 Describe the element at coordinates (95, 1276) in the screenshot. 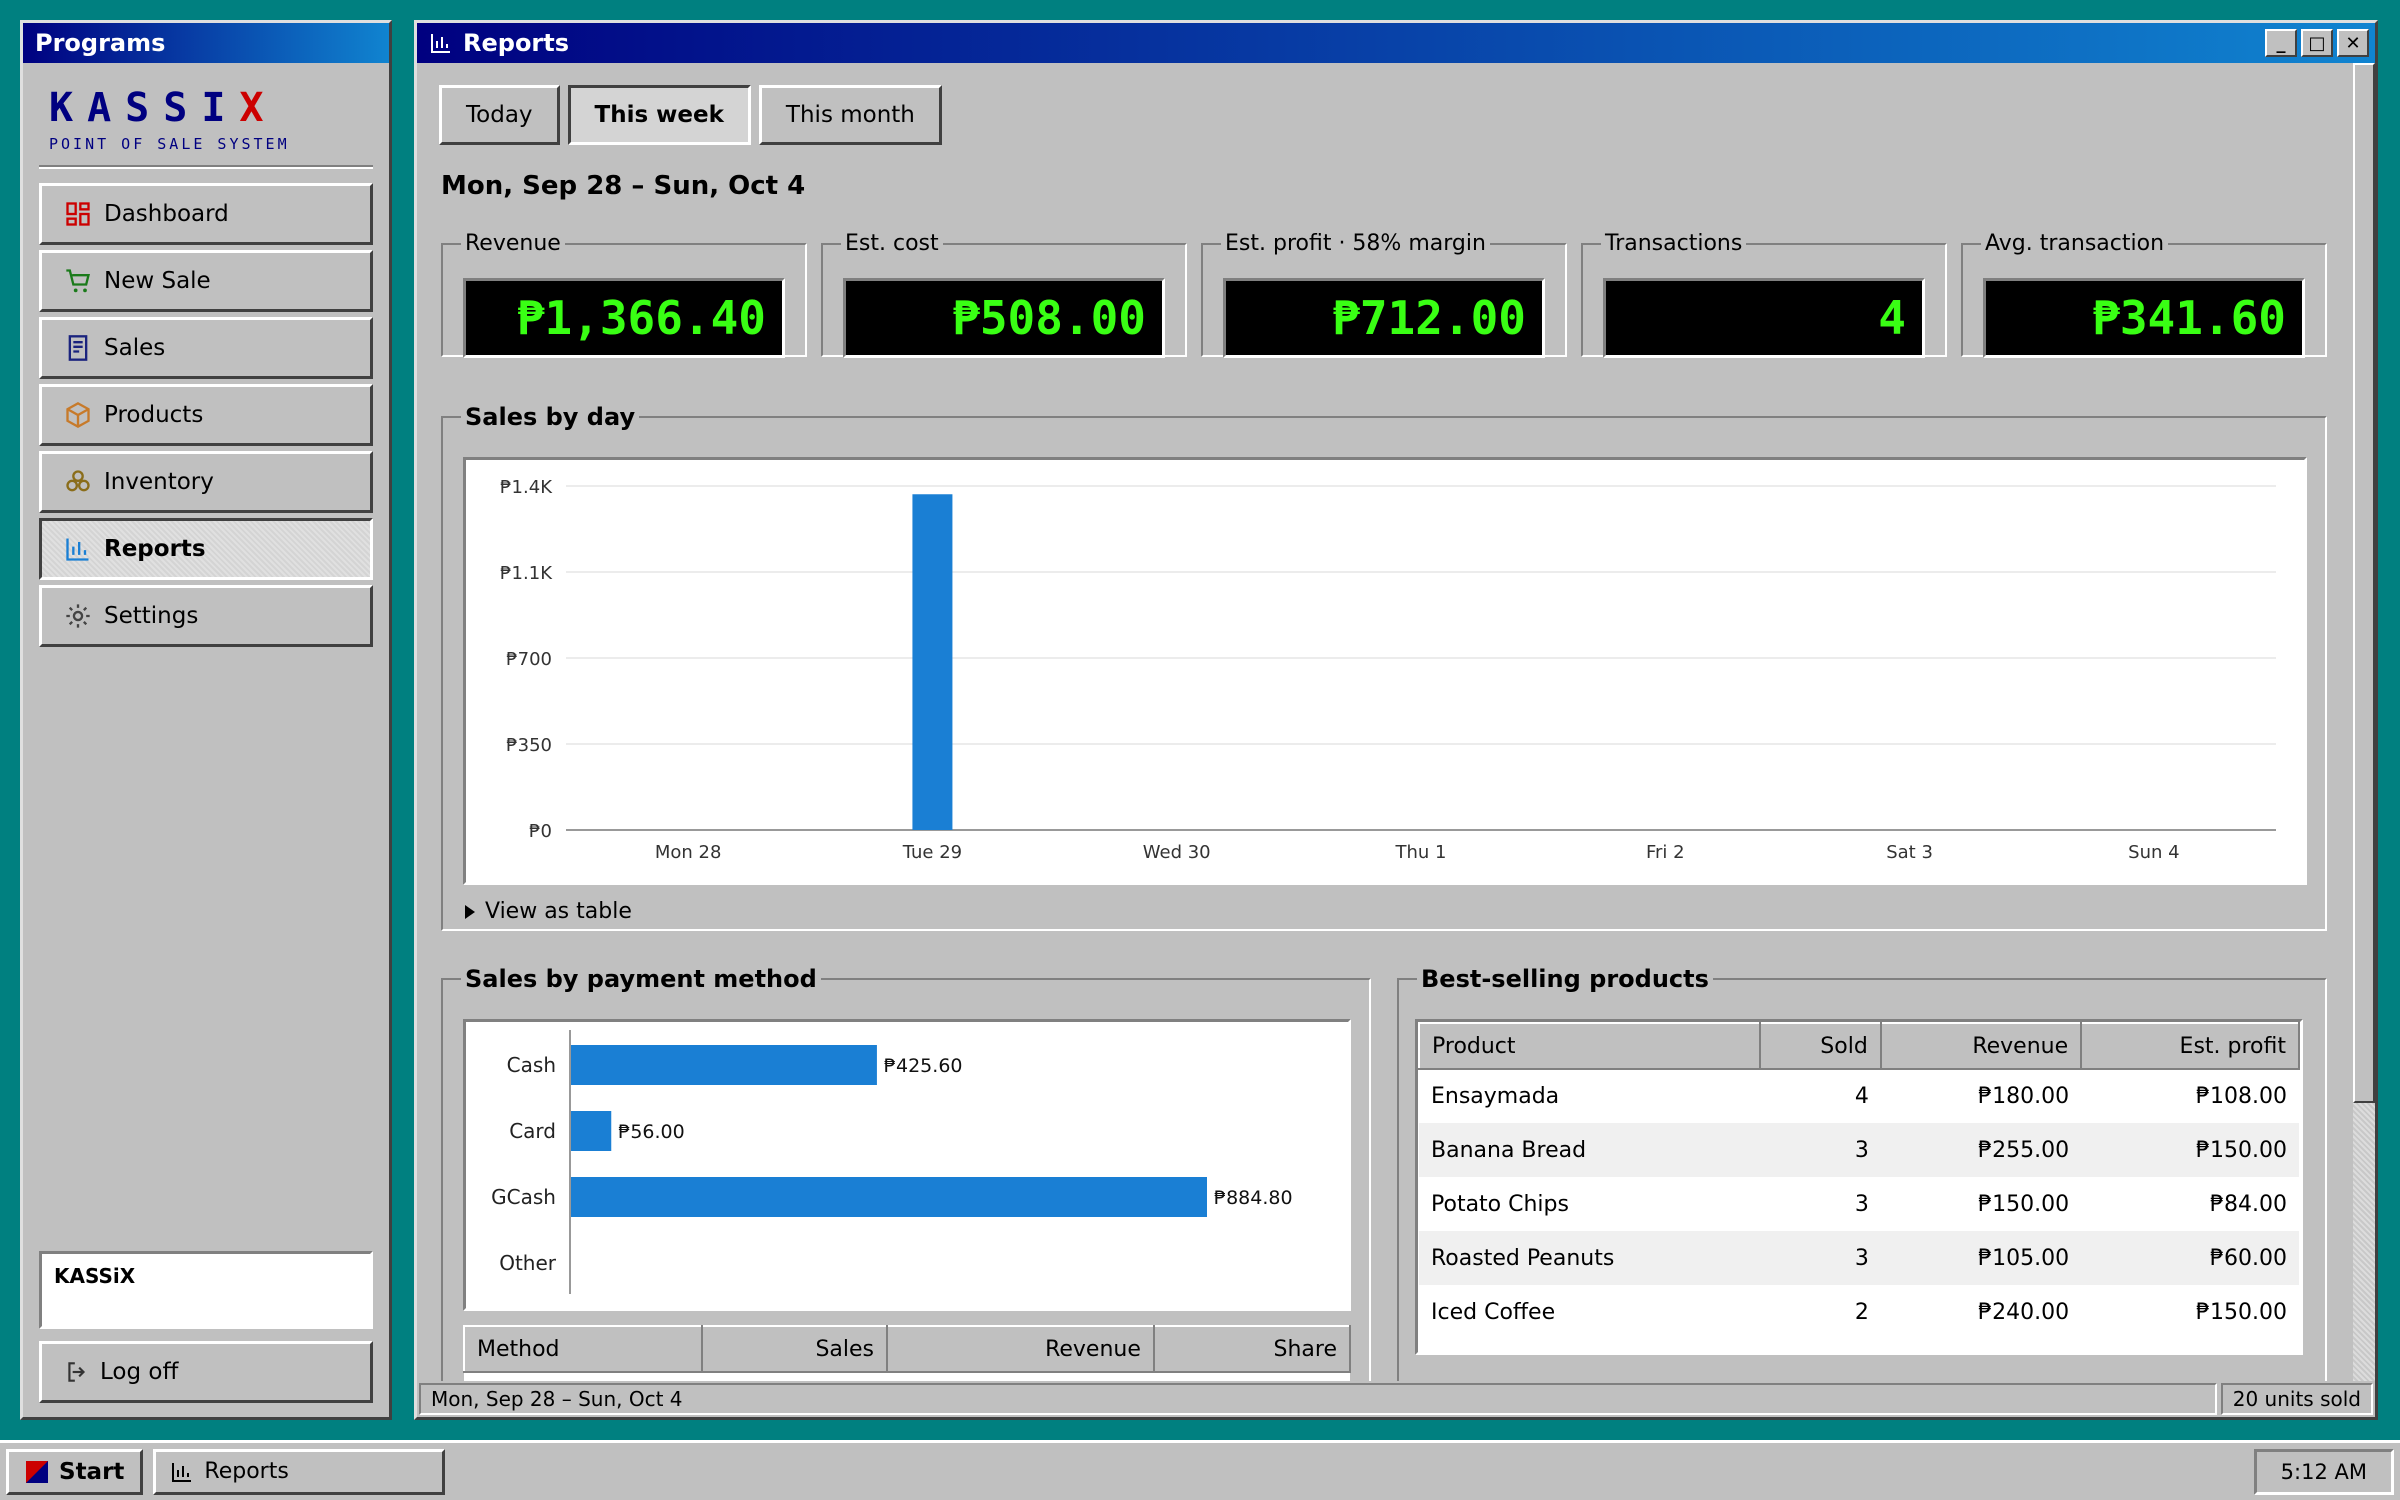

I see `user-name: KASSiX` at that location.